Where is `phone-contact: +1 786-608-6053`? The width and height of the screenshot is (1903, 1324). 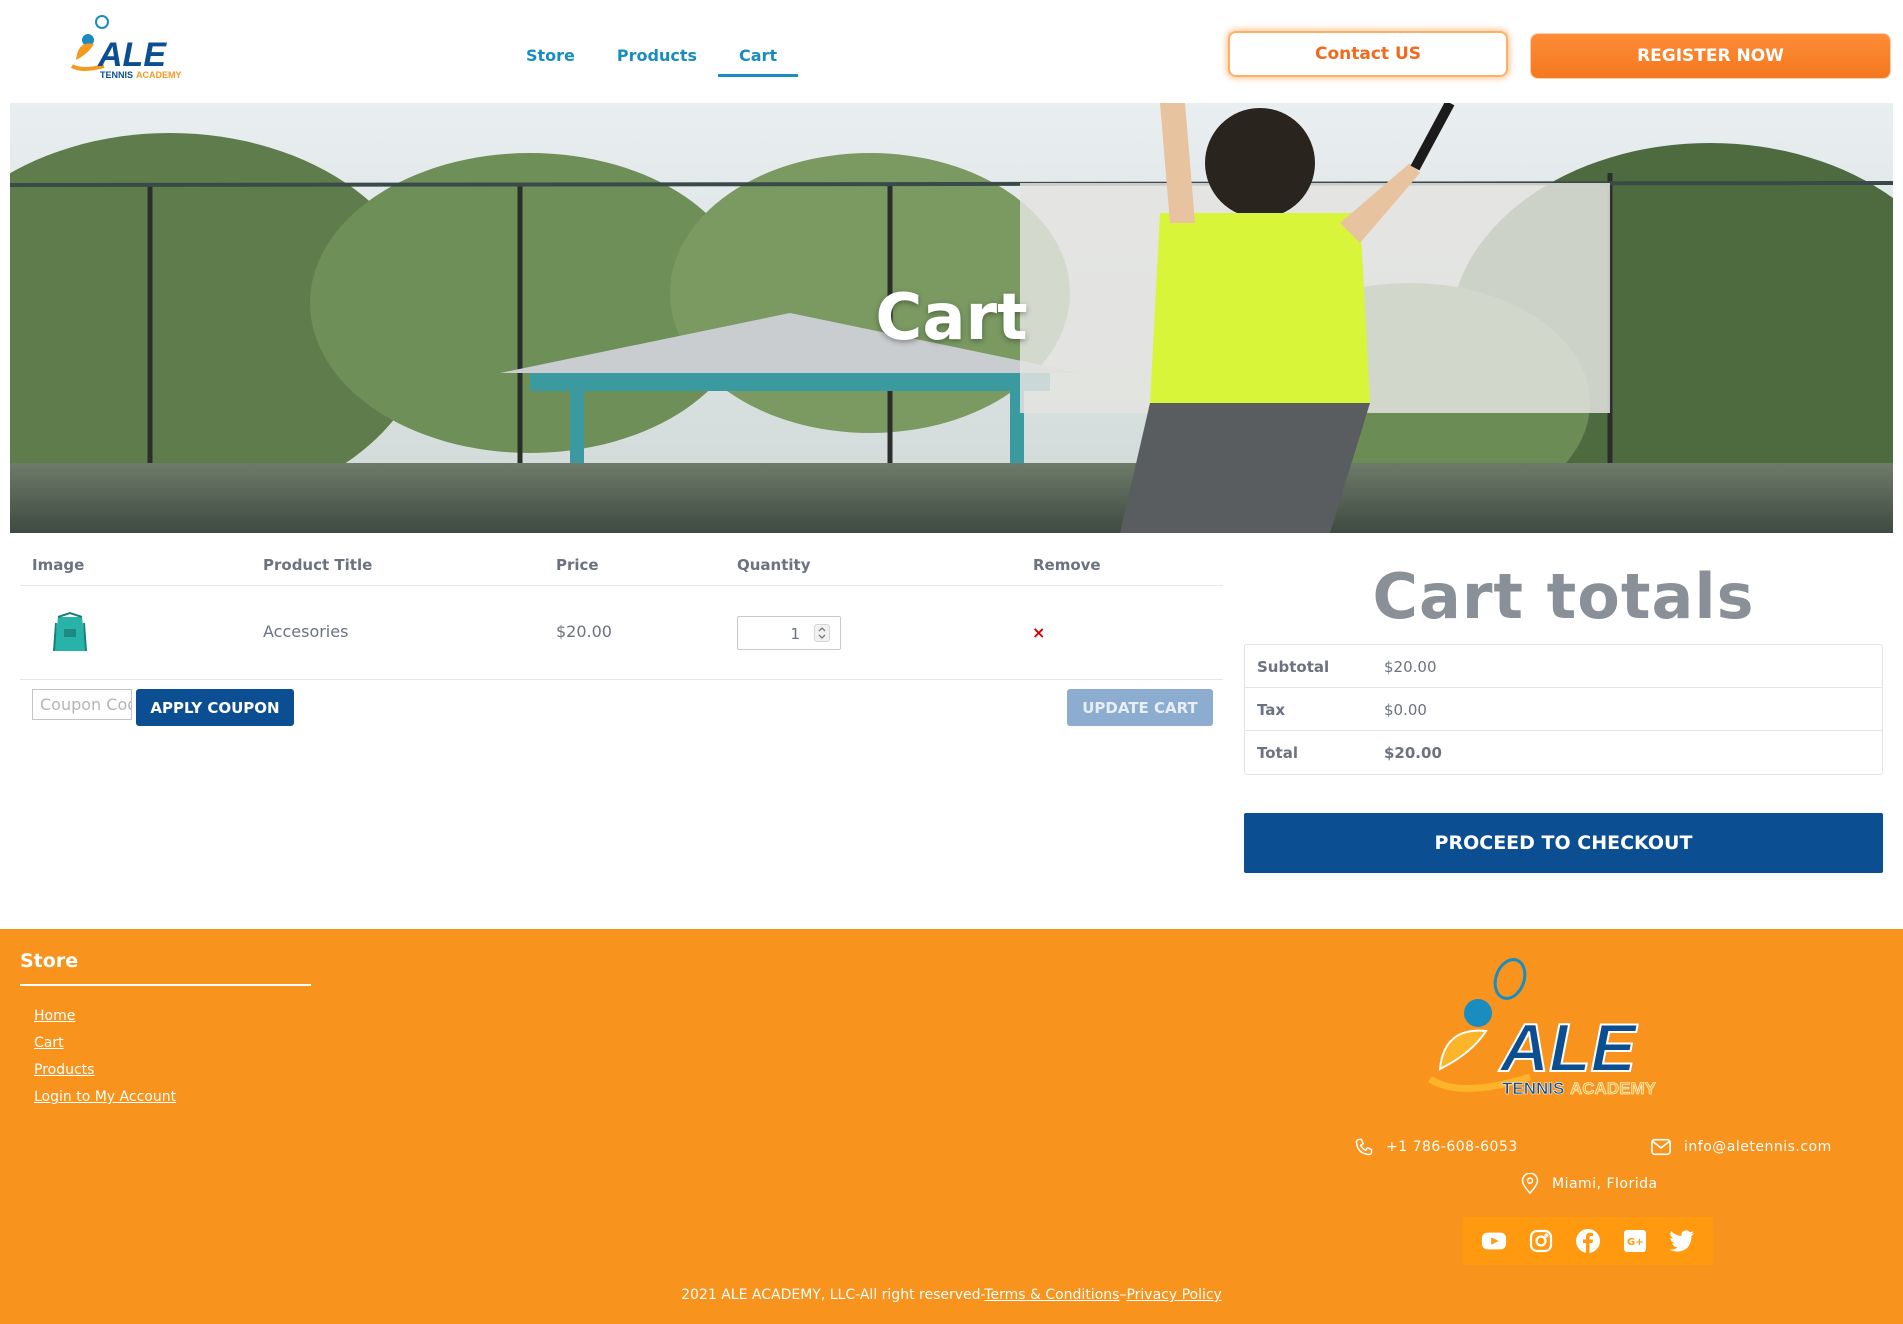 phone-contact: +1 786-608-6053 is located at coordinates (1436, 1147).